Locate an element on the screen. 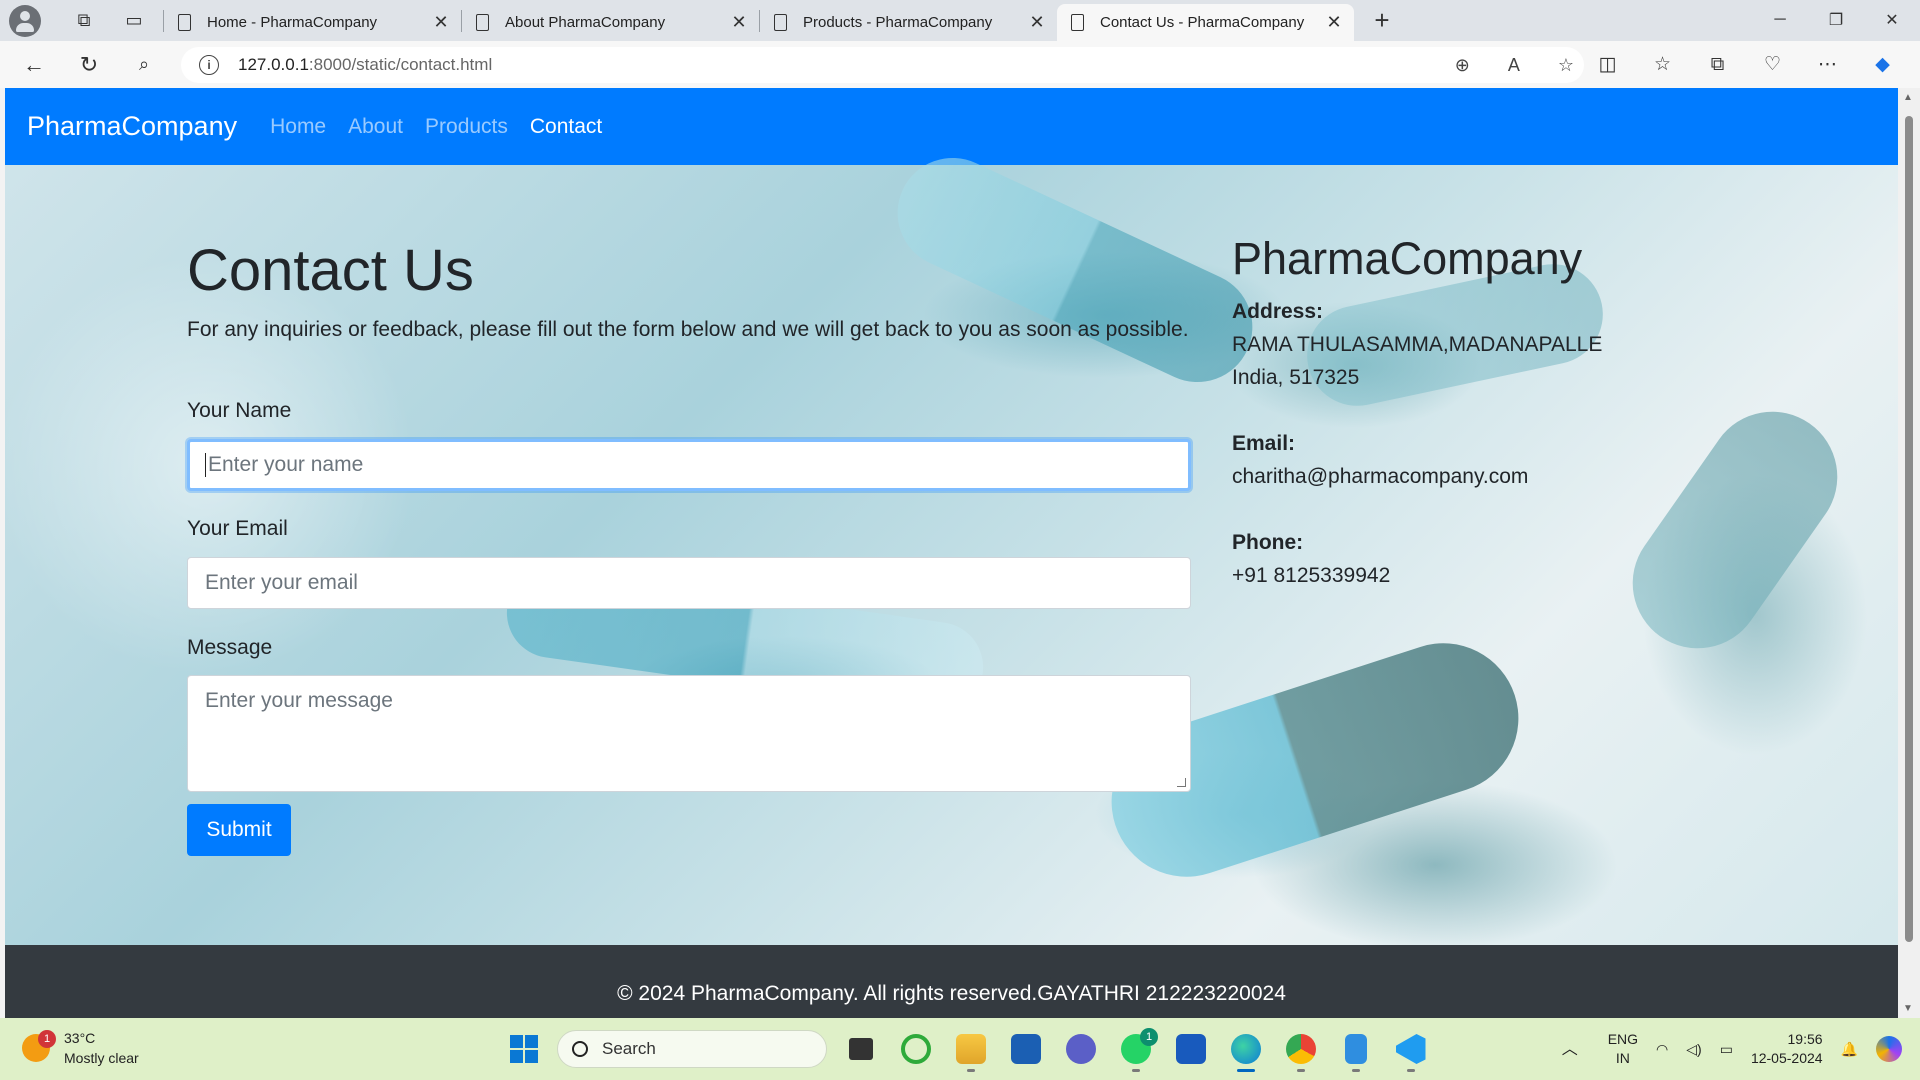  info-icon: i is located at coordinates (209, 65).